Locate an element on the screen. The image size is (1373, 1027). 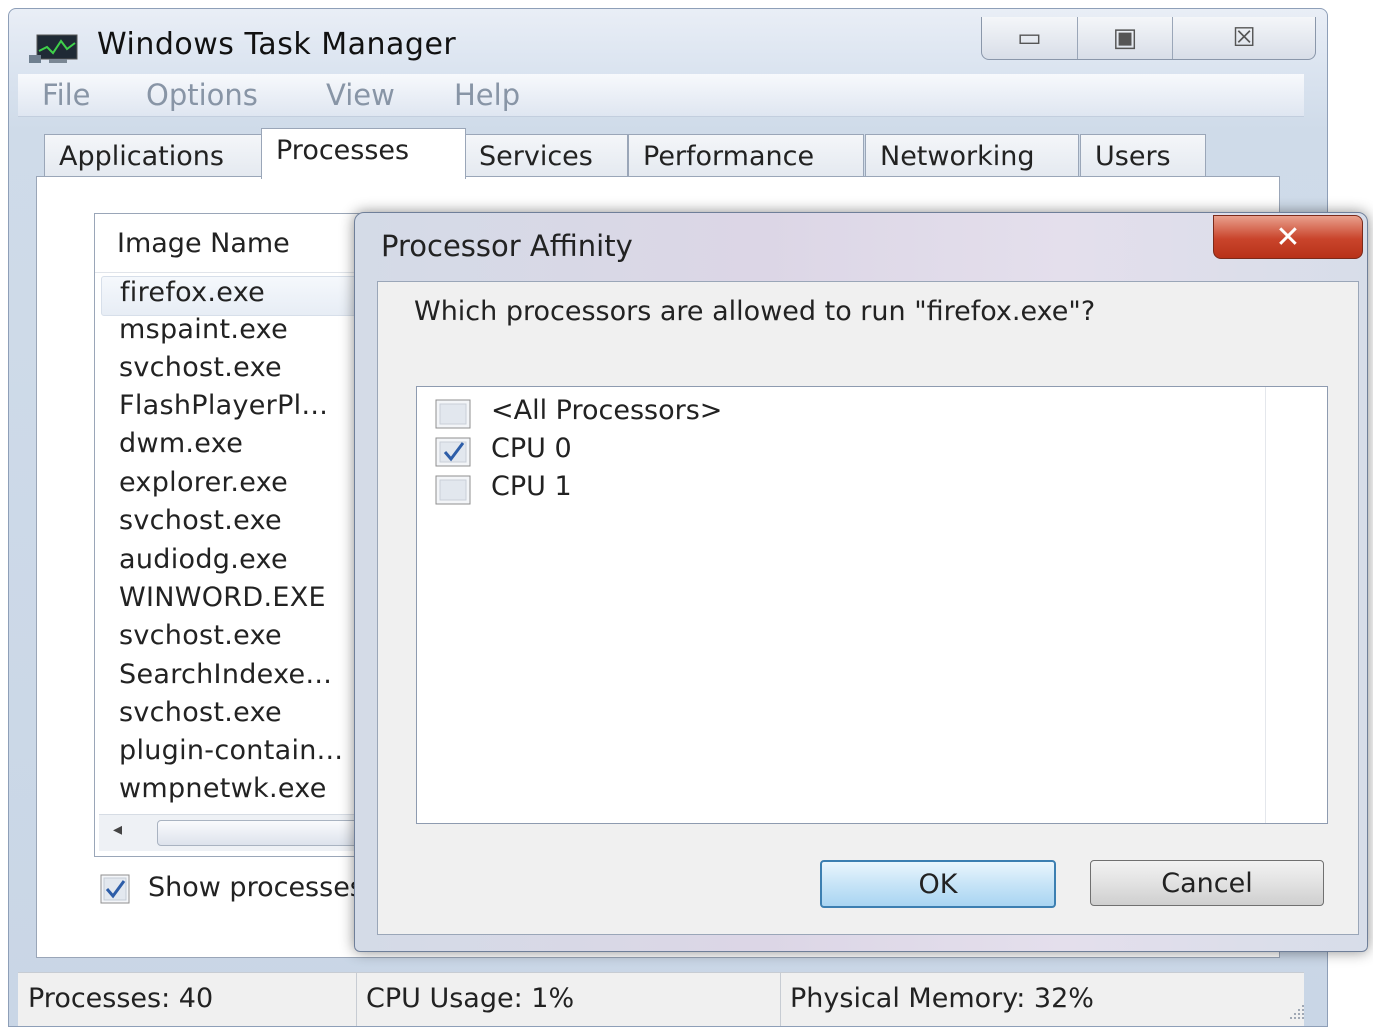
dialog-title: Processor Affinity is located at coordinates (507, 246).